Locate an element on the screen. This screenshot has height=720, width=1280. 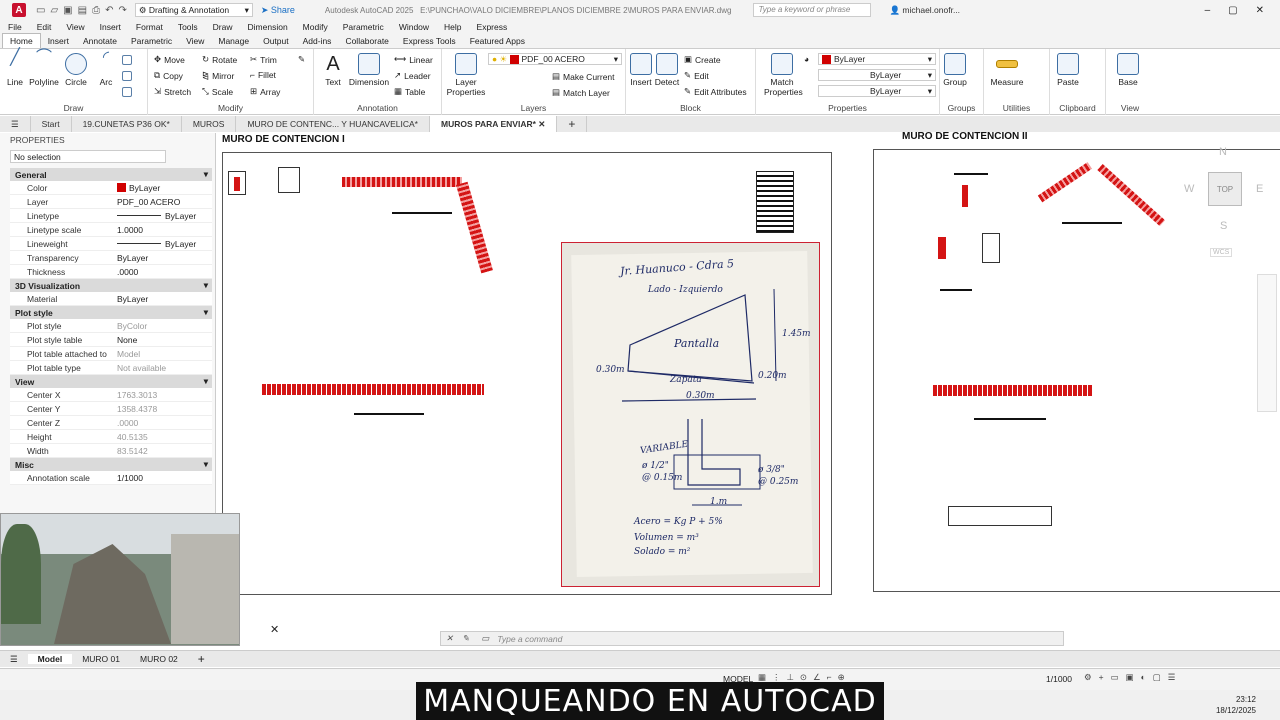
share-button: ➤ Share is located at coordinates (278, 10).